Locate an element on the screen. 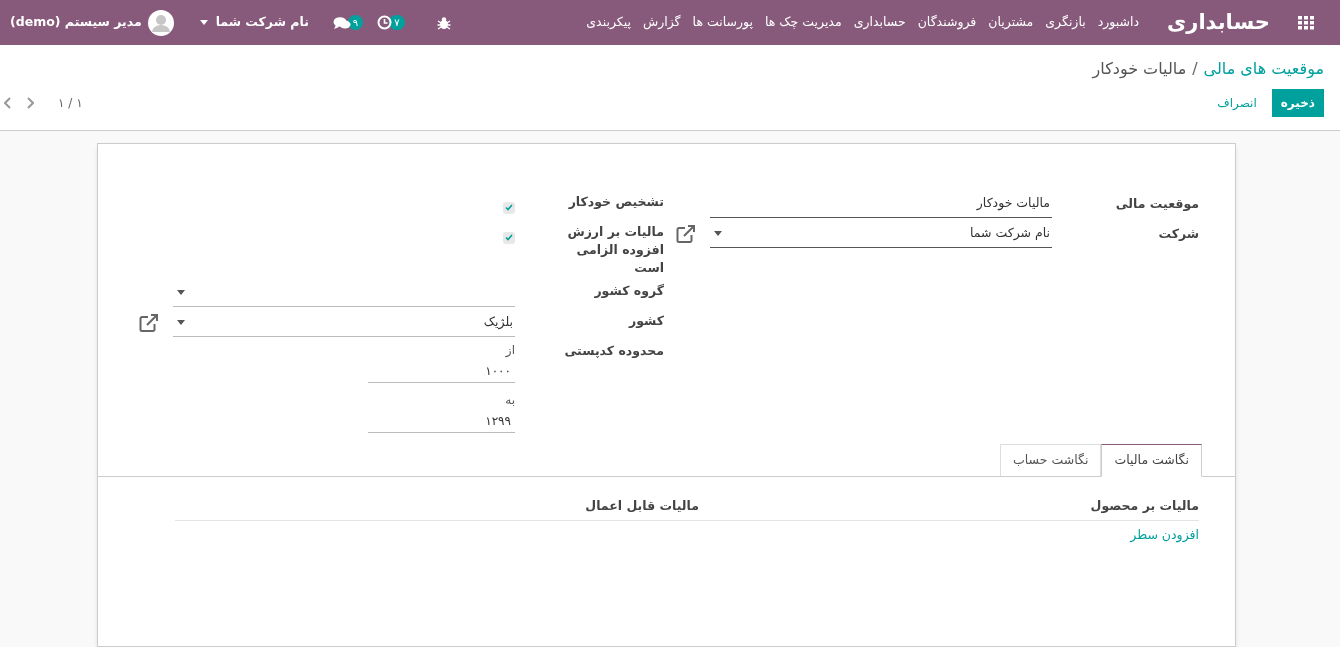 This screenshot has width=1340, height=647. tab: نگاشت مالیات is located at coordinates (1151, 460).